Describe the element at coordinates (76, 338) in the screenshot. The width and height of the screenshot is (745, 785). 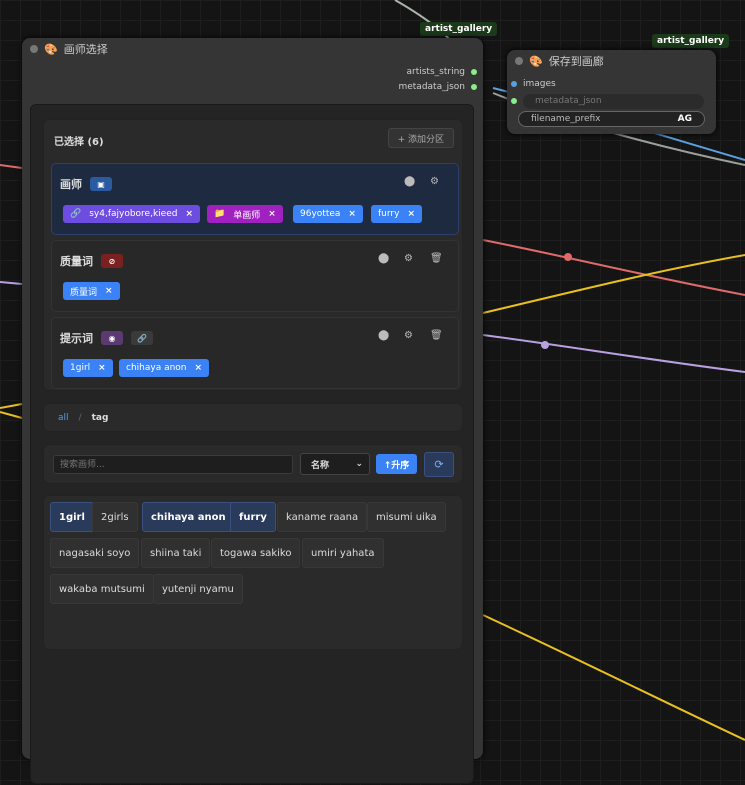
I see `group-title: 提示词` at that location.